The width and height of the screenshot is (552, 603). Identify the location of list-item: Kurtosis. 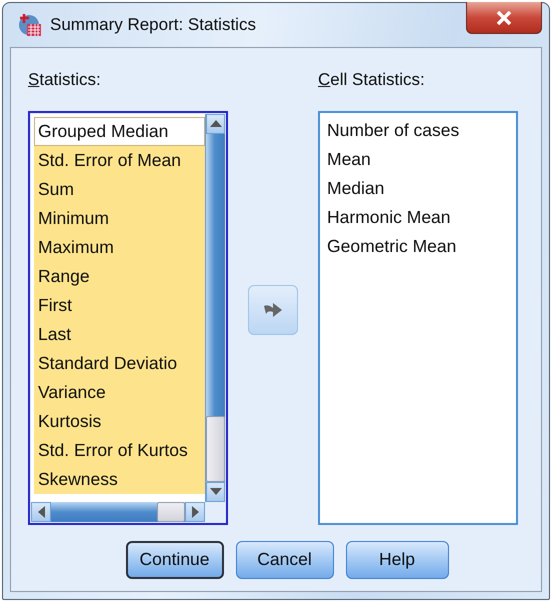
(119, 421).